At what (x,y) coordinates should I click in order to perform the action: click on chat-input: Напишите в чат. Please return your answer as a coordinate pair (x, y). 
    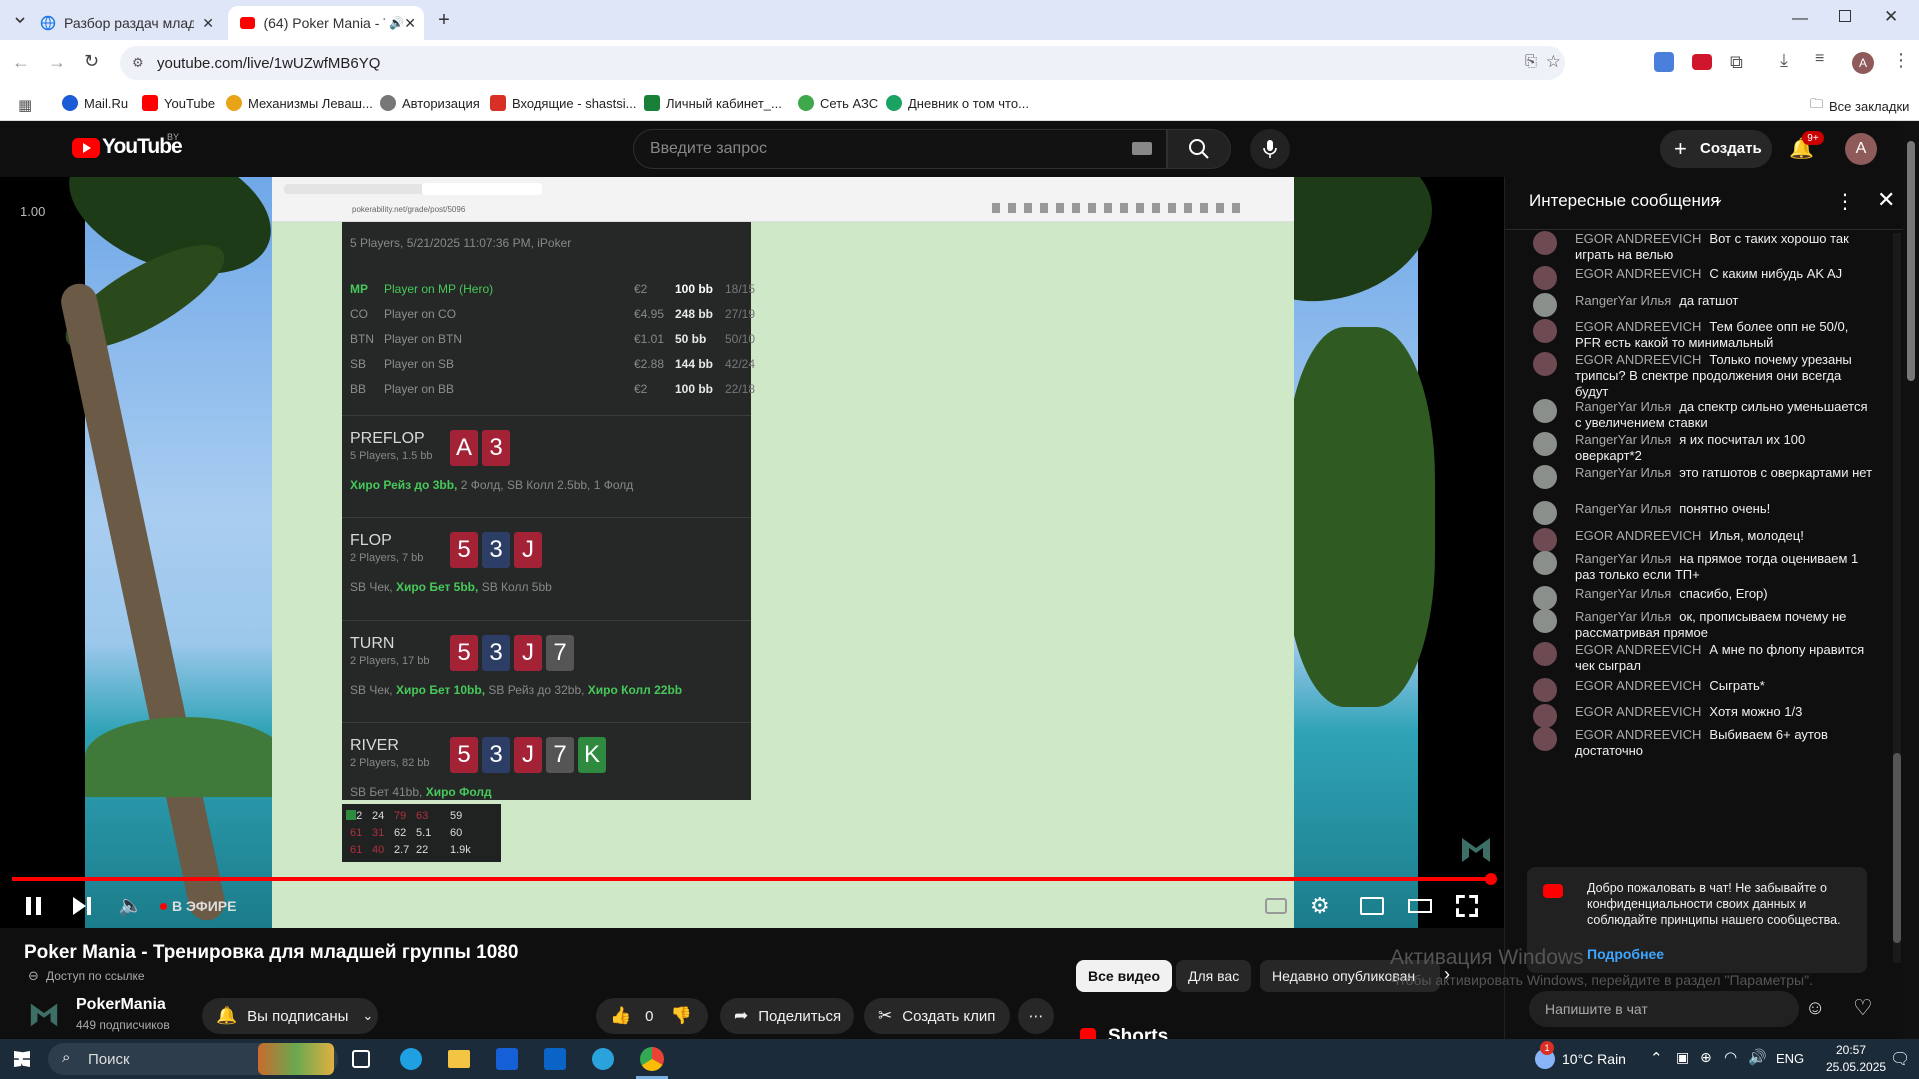
    Looking at the image, I should click on (1664, 1009).